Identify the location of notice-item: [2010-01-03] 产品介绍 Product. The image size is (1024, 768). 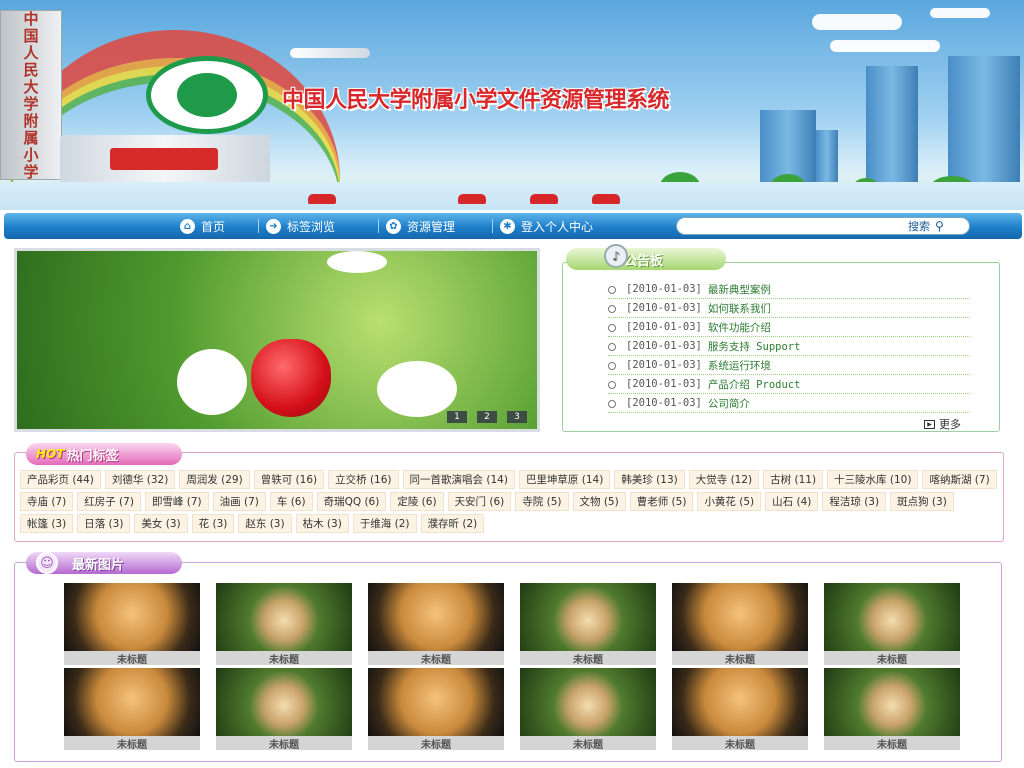
(789, 384).